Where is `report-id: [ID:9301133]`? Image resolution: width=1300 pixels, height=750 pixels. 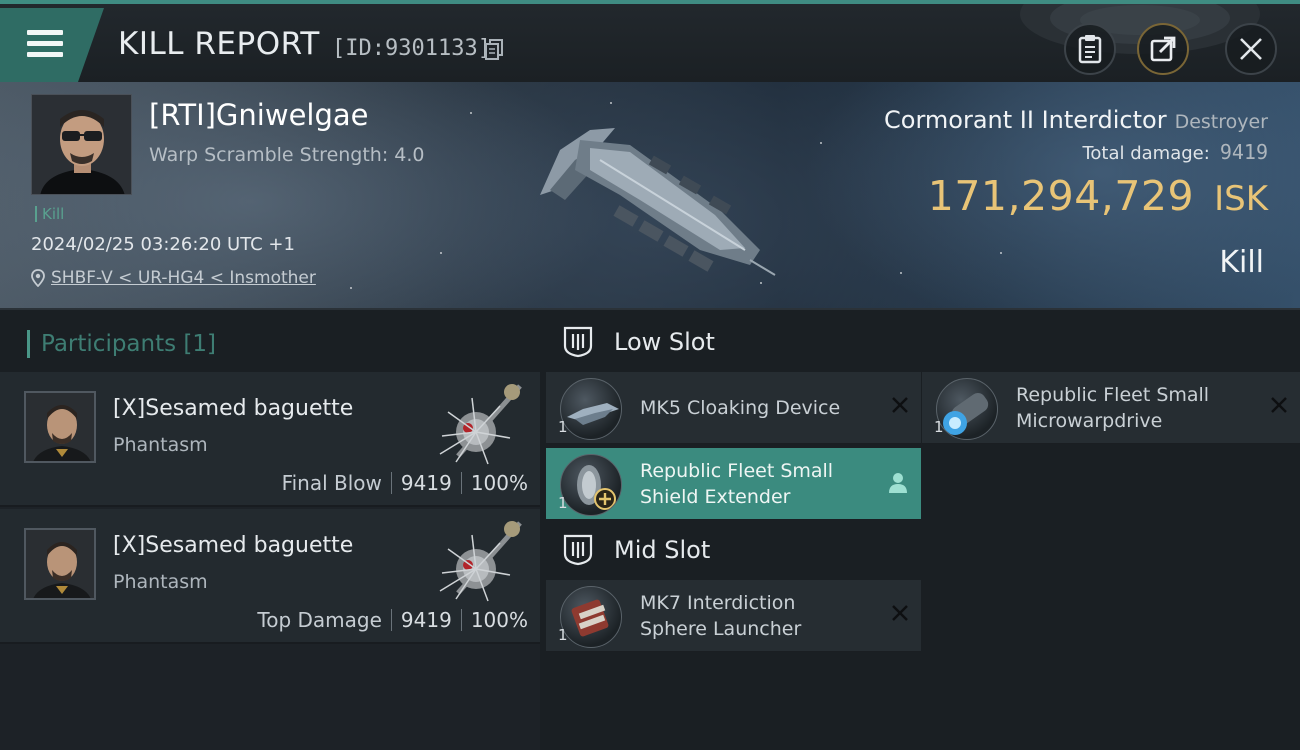 report-id: [ID:9301133] is located at coordinates (411, 48).